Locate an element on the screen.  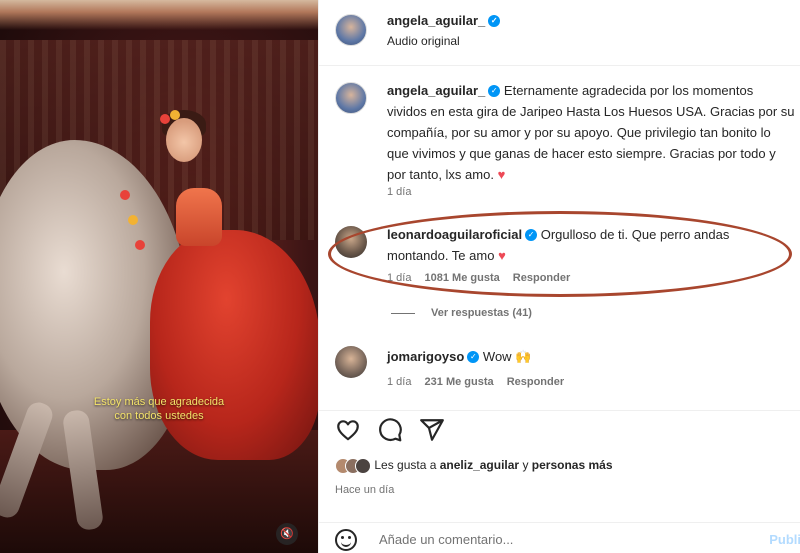
add-comment-bar: Añade un comentario... Publi is located at coordinates (559, 537).